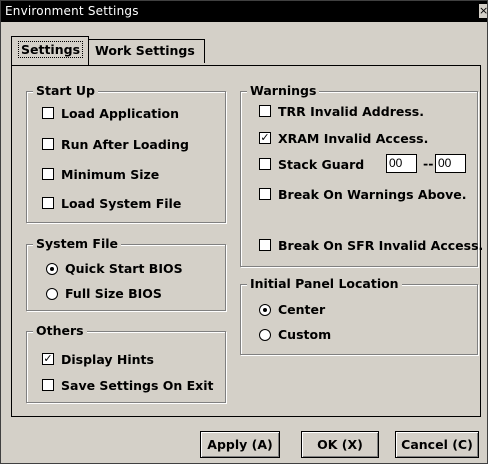  Describe the element at coordinates (124, 268) in the screenshot. I see `quick-start-bios-label: Quick Start BIOS` at that location.